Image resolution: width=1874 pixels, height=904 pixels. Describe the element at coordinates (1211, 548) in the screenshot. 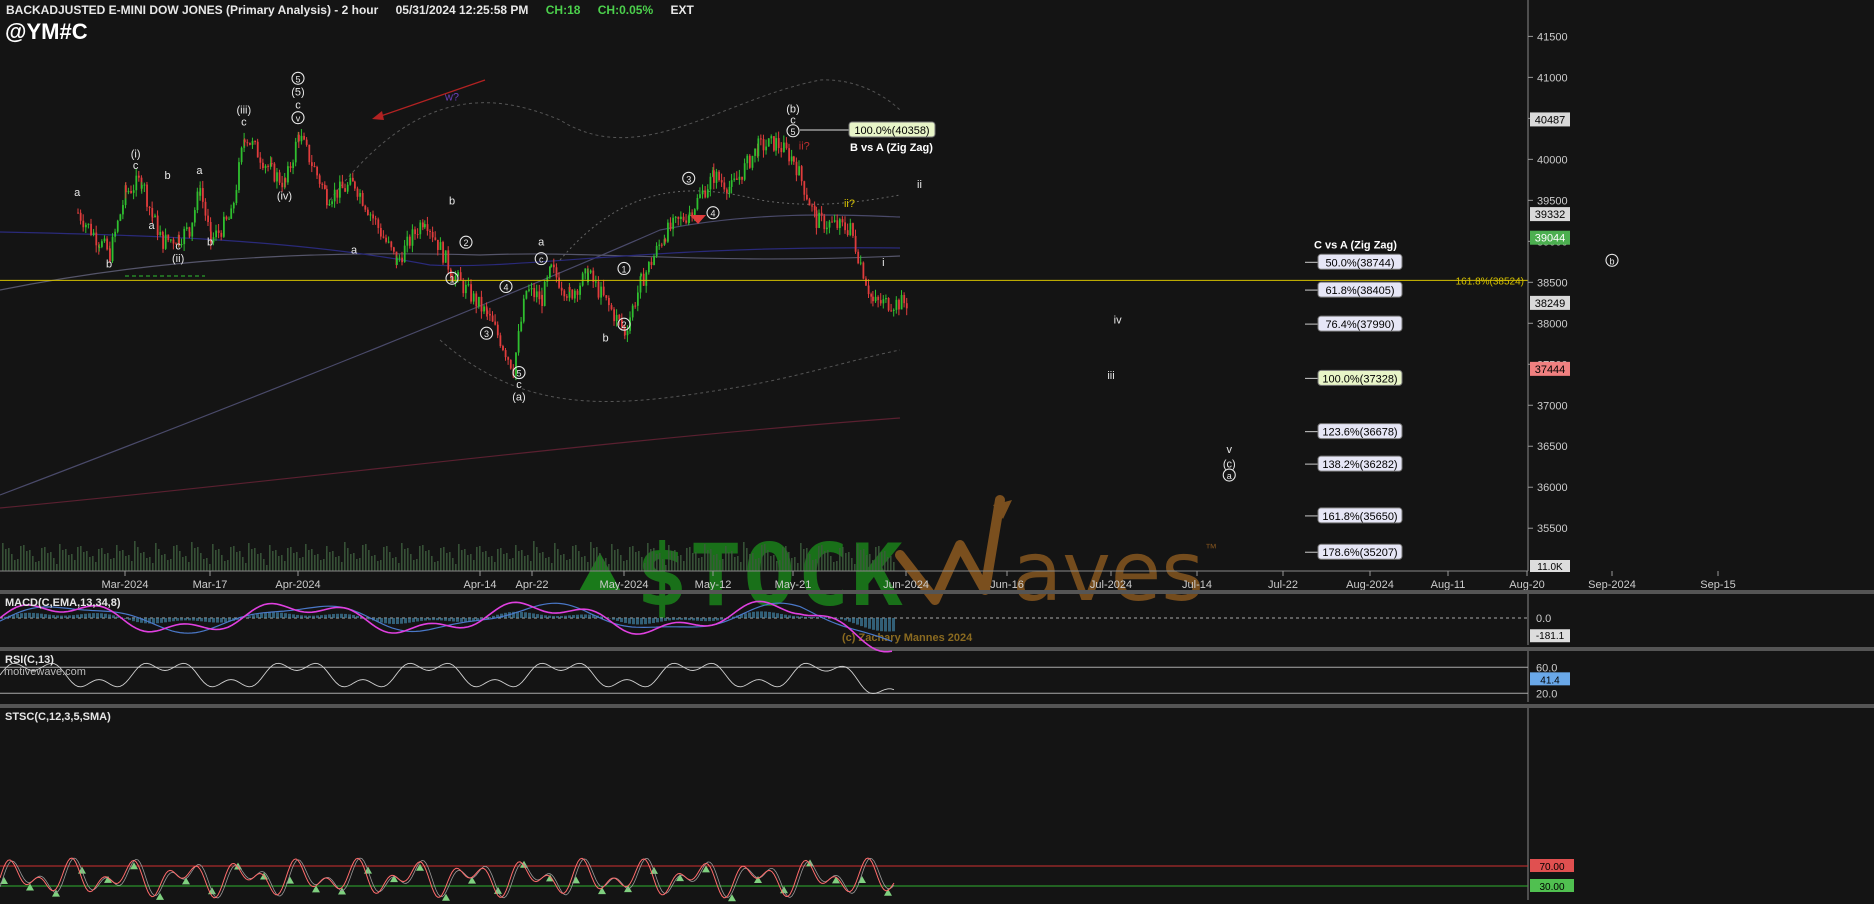

I see `trademark-symbol: ™` at that location.